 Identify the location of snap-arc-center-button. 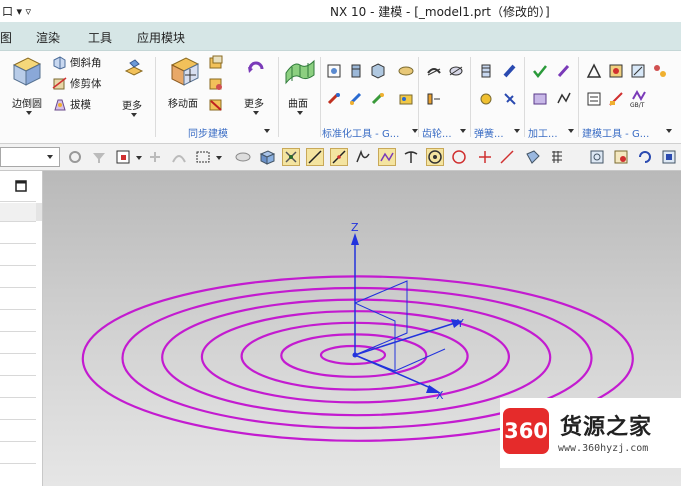
(435, 157).